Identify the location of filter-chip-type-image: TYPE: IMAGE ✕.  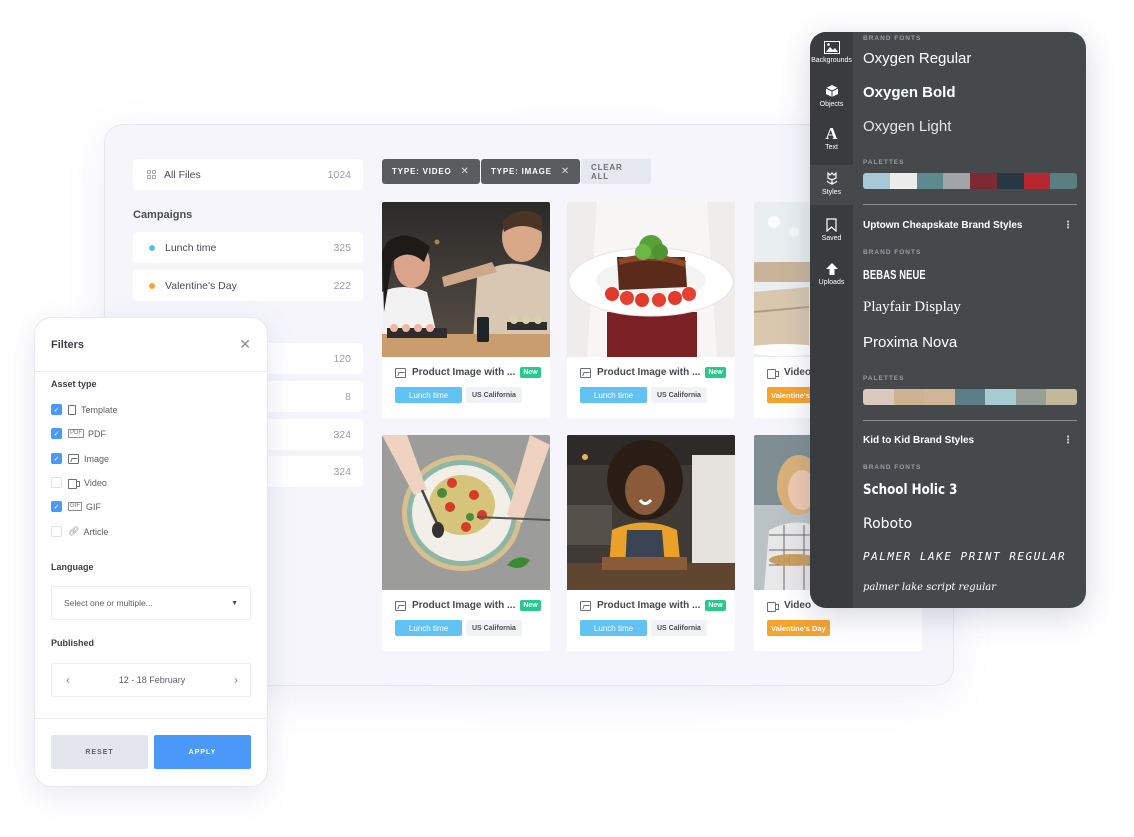
(530, 171).